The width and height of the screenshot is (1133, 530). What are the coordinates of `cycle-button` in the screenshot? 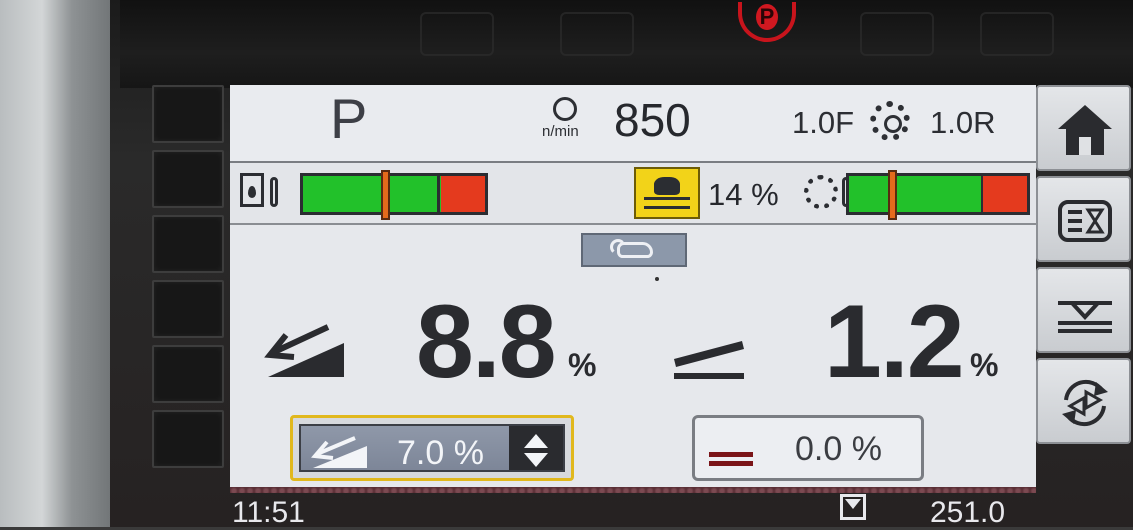 It's located at (1083, 401).